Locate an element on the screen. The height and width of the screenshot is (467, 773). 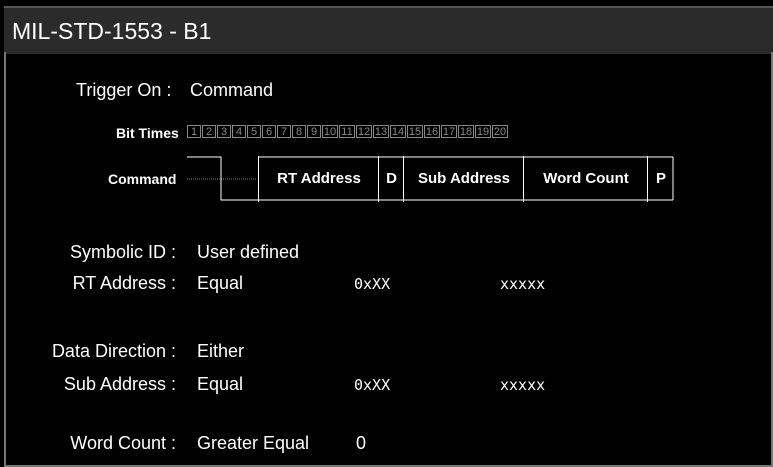
data-direction-value: Either is located at coordinates (220, 351).